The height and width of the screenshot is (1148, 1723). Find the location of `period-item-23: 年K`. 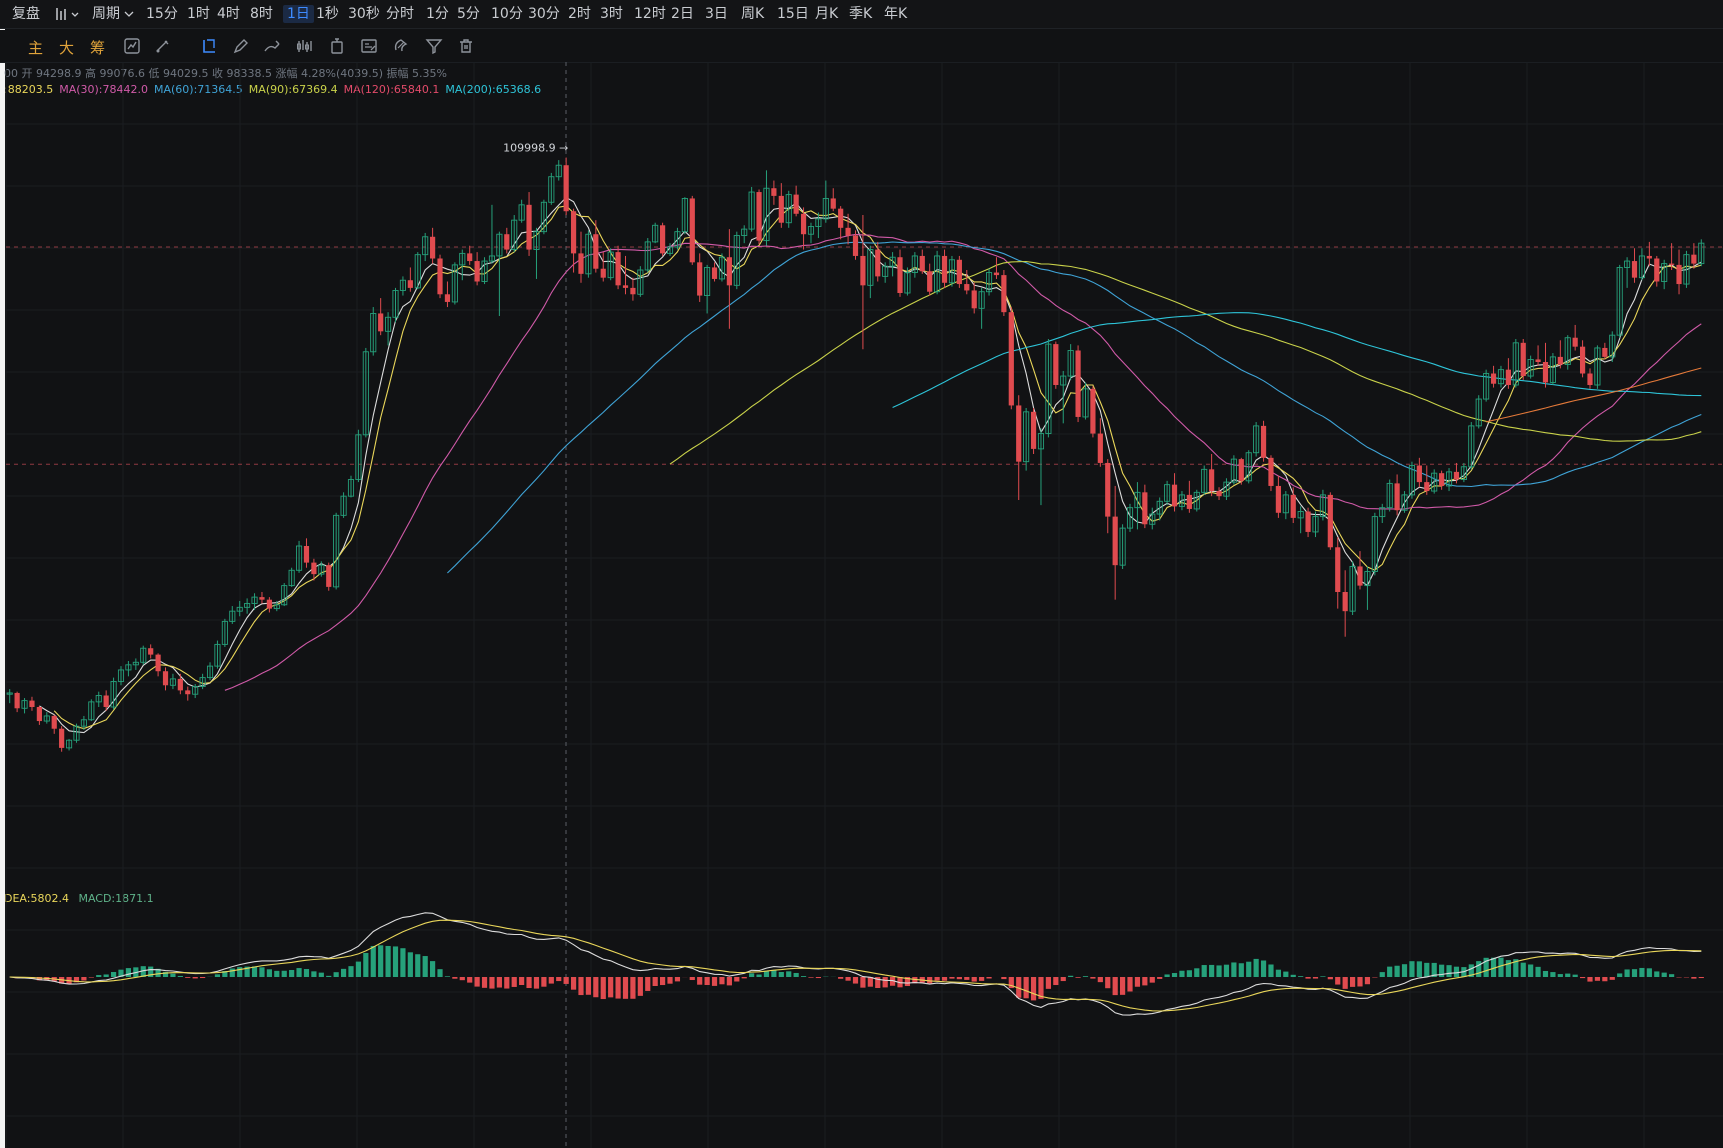

period-item-23: 年K is located at coordinates (895, 14).